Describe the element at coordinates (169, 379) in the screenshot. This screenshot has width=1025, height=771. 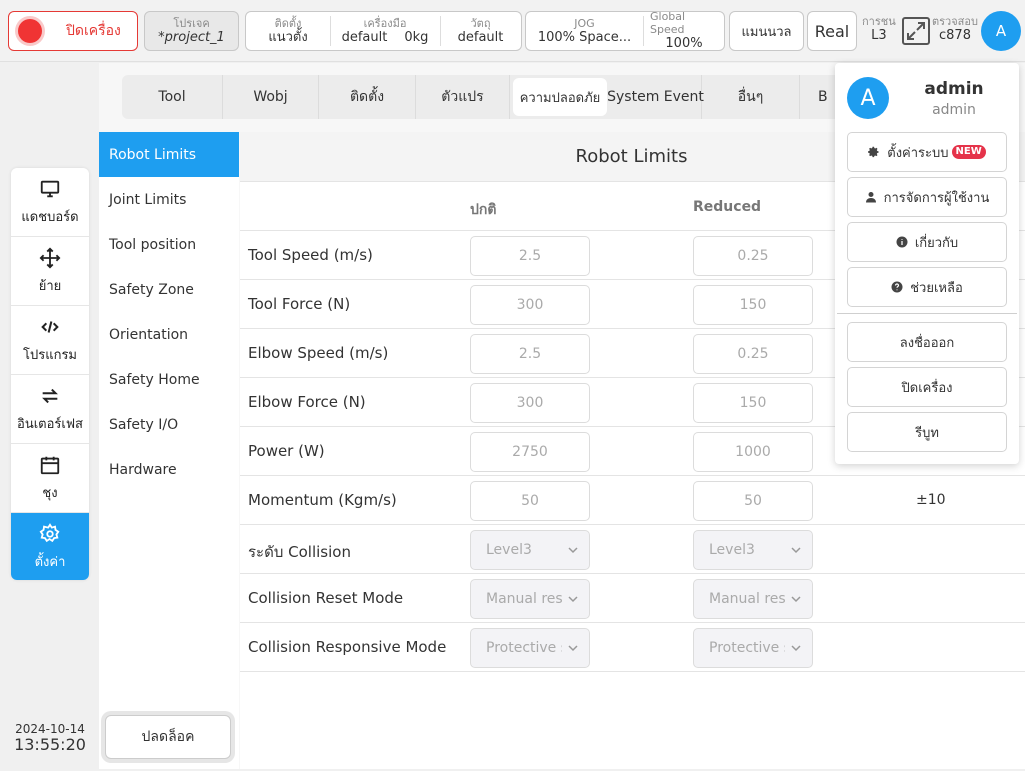
I see `subnav-safety-home: Safety Home` at that location.